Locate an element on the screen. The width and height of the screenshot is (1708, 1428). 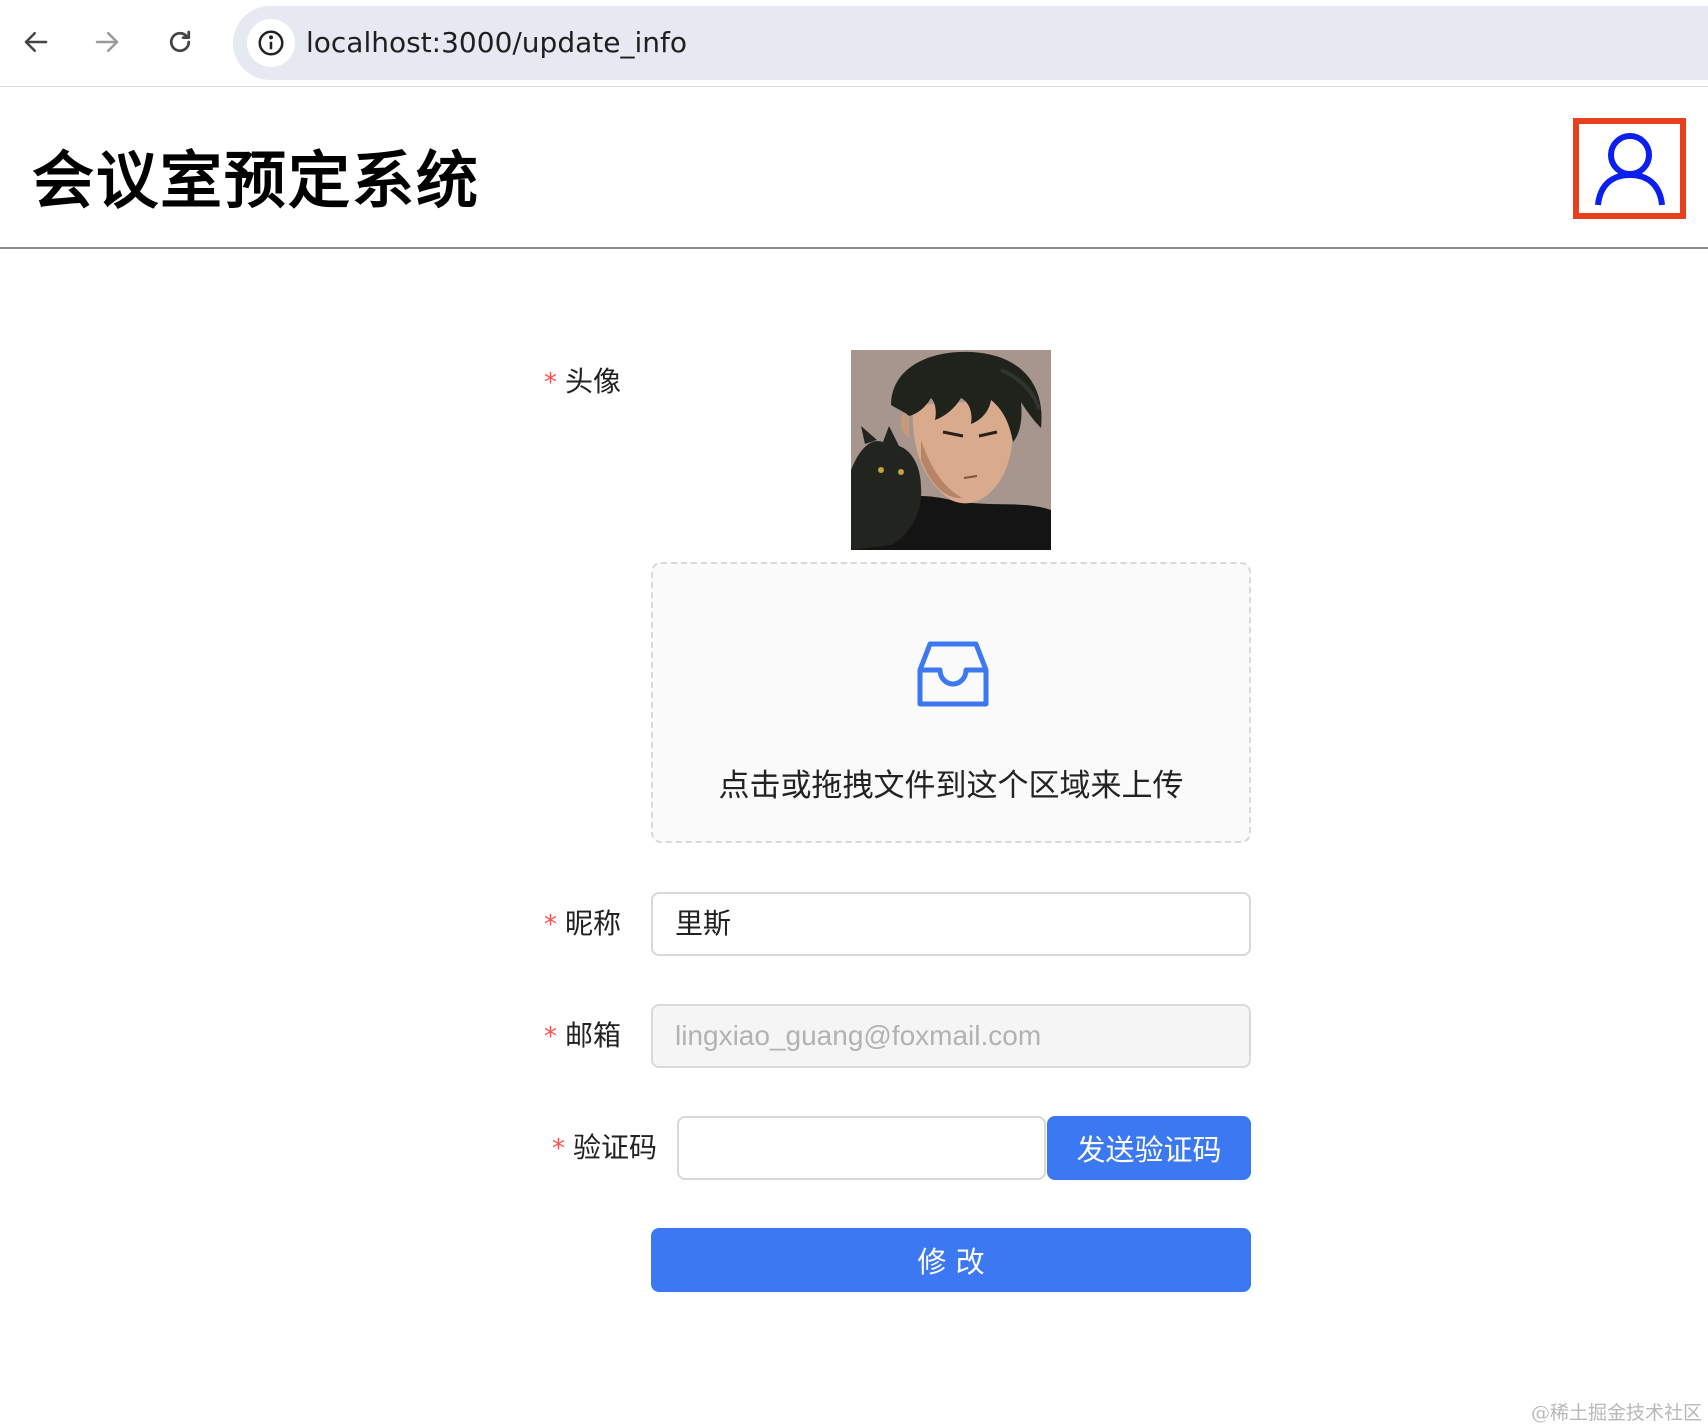
submit-button: 修 改 is located at coordinates (951, 1260).